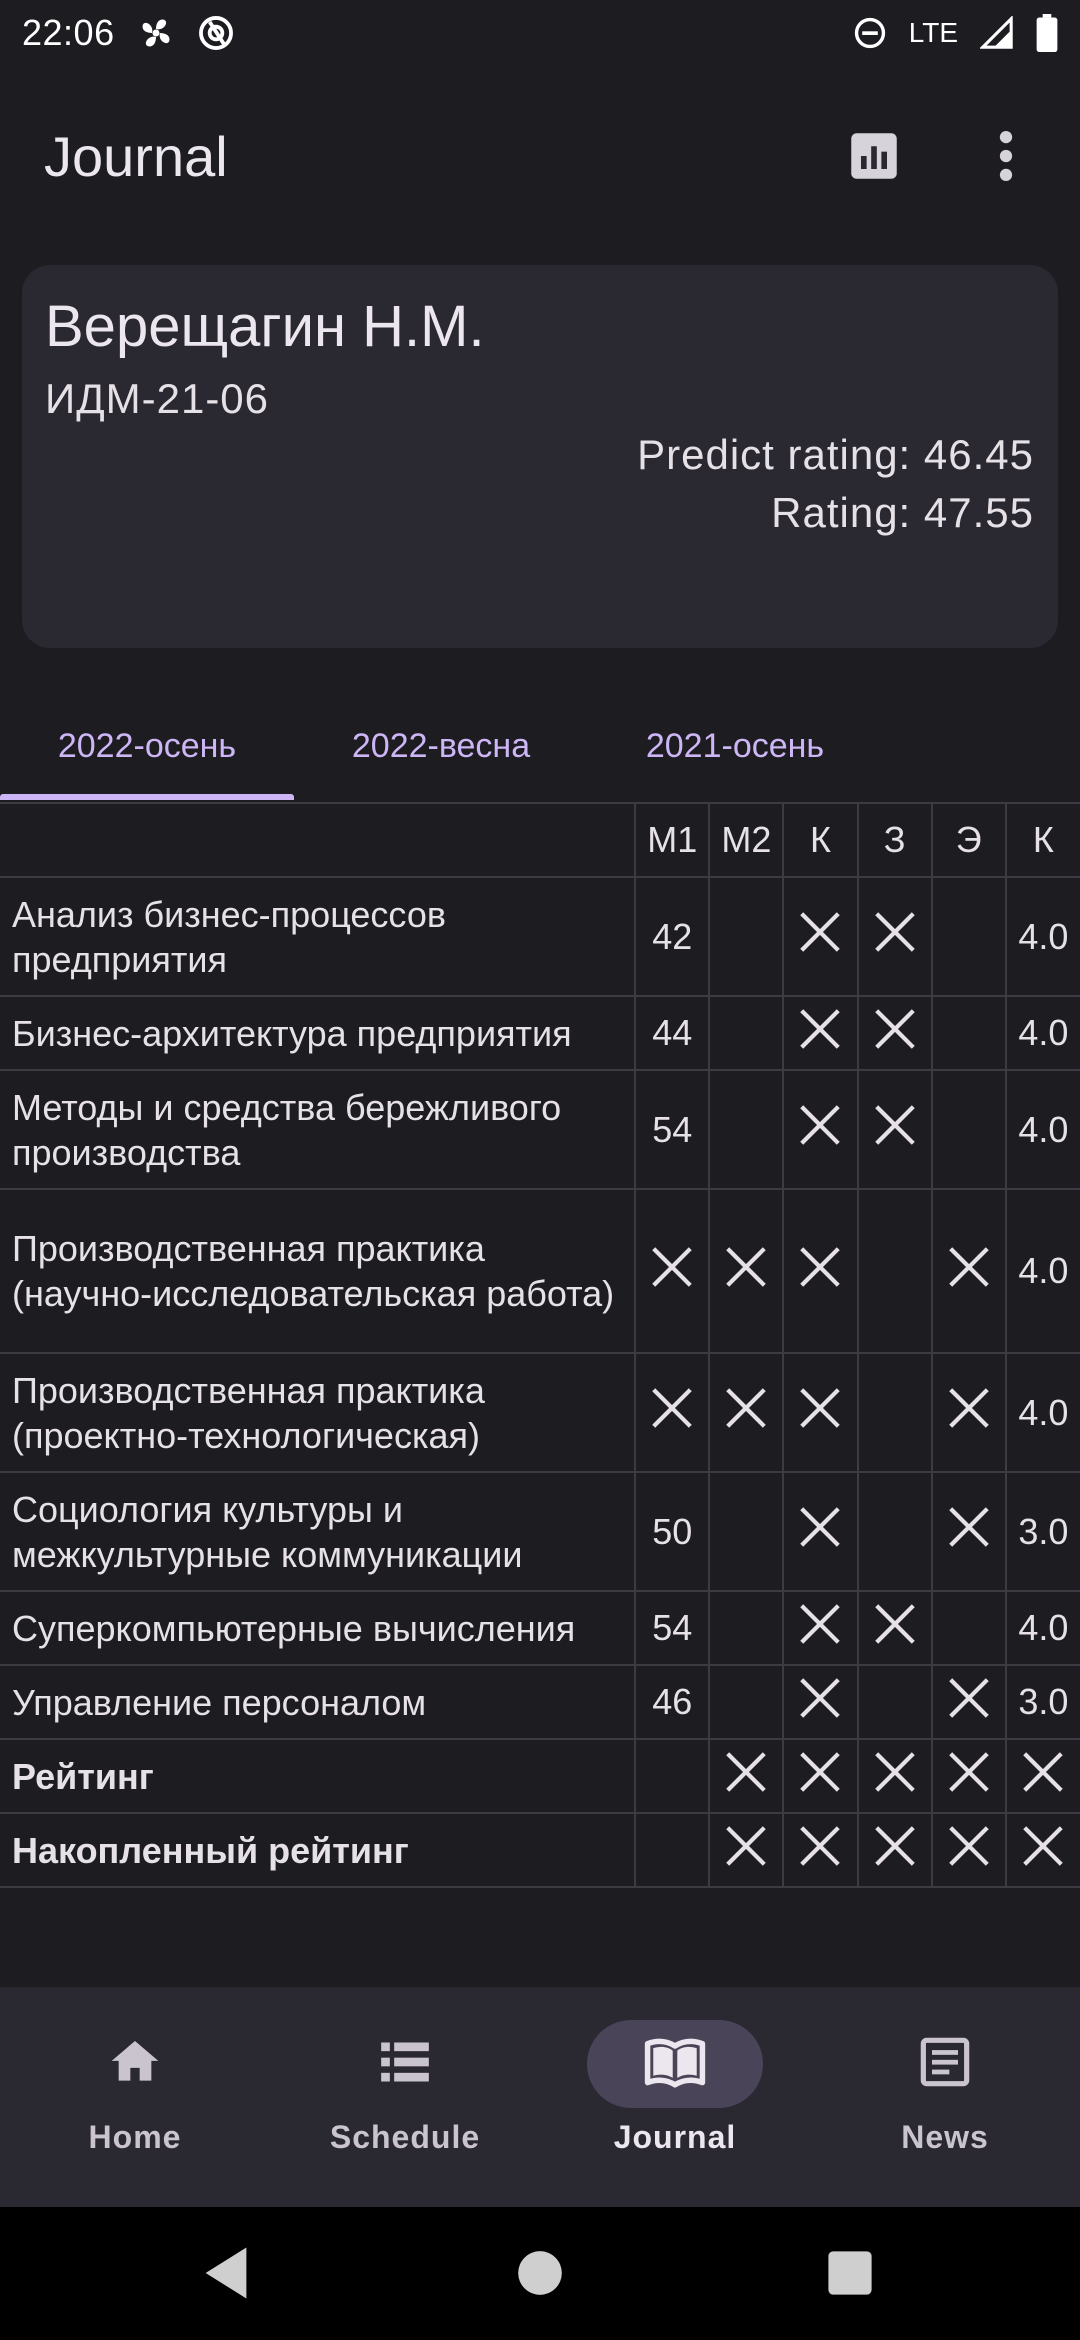 The image size is (1080, 2340). Describe the element at coordinates (902, 512) in the screenshot. I see `rating: Rating: 47.55` at that location.